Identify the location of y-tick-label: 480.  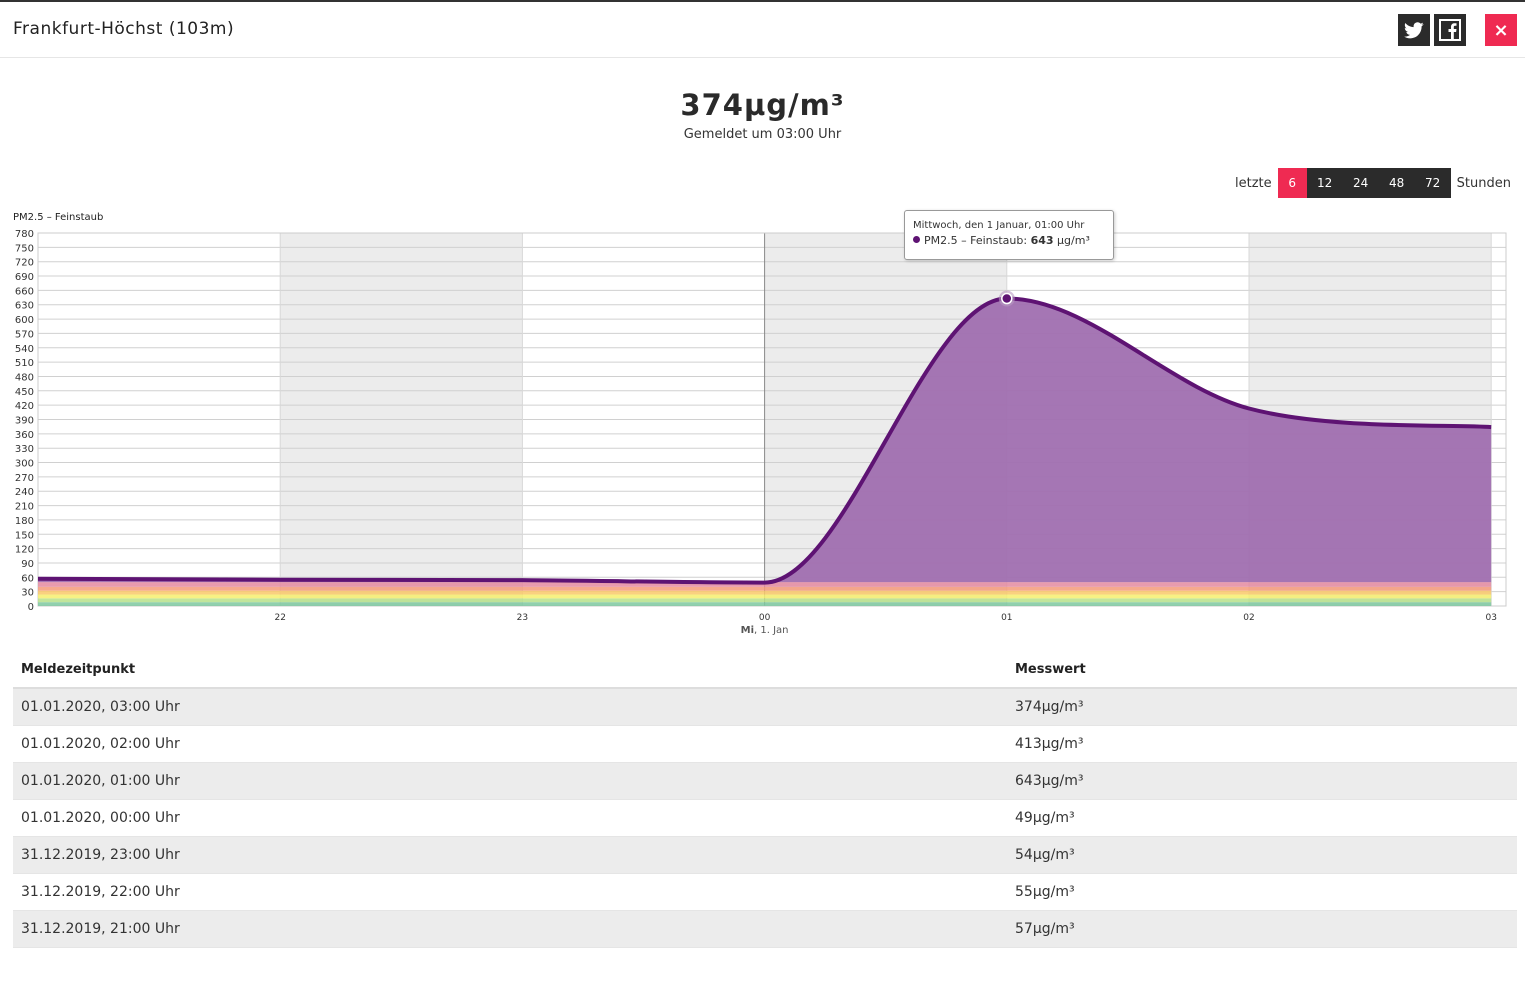
(24, 377).